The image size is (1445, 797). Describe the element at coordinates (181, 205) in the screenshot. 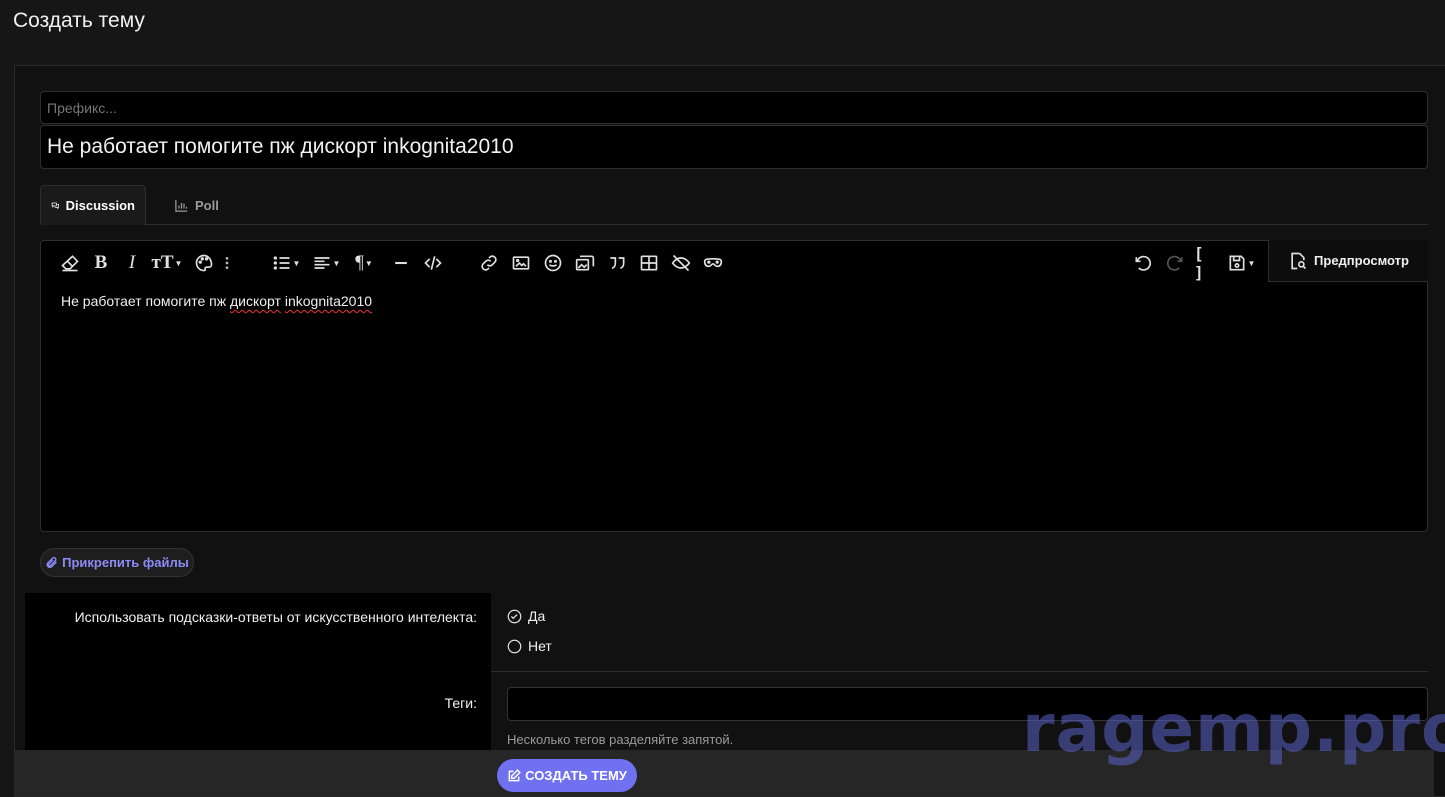

I see `bar-chart-icon` at that location.